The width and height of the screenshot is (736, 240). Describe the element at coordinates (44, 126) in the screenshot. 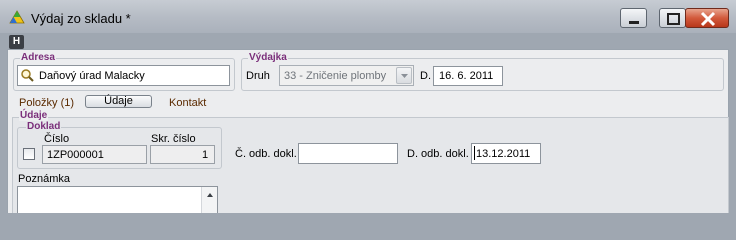

I see `doklad-legend: Doklad` at that location.